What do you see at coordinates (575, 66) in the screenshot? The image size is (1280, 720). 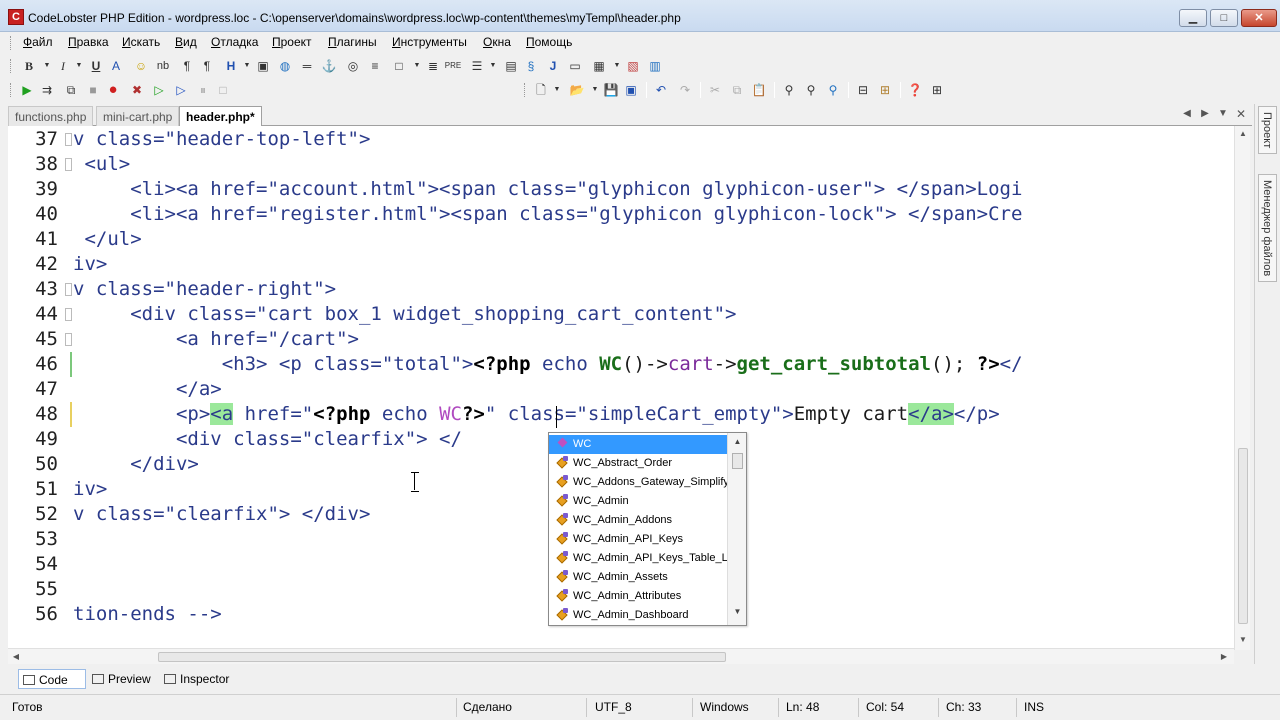 I see `form-field-icon: ▭` at bounding box center [575, 66].